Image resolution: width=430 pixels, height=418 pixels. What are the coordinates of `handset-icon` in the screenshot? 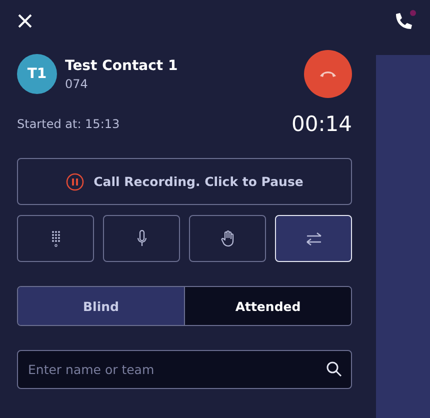 It's located at (328, 74).